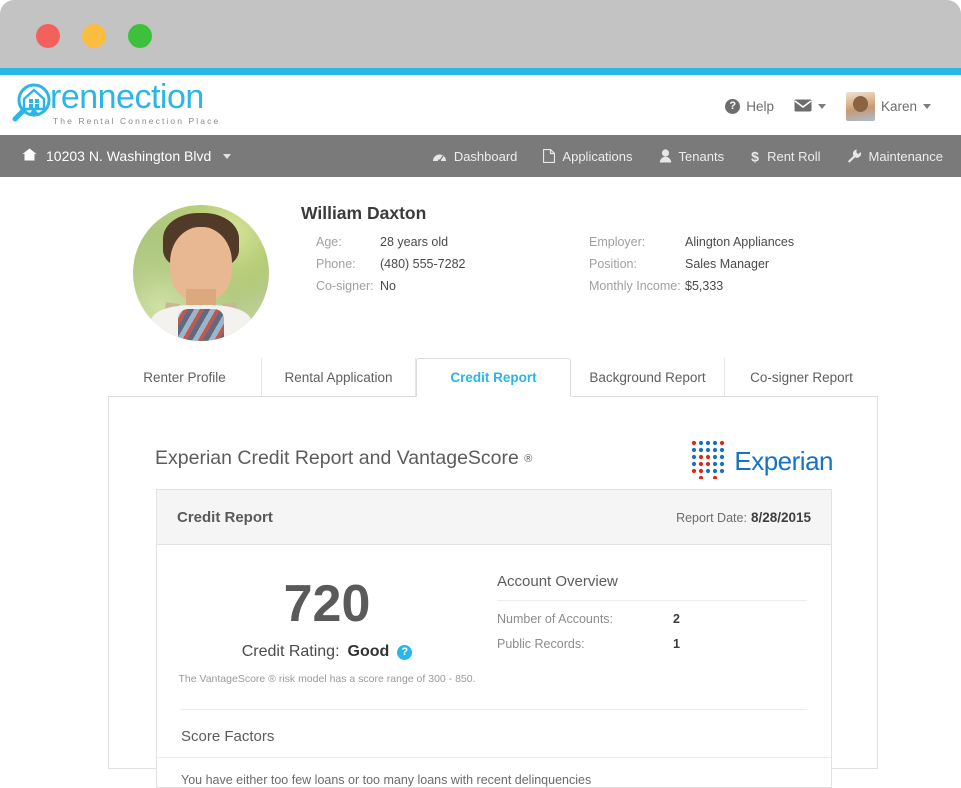  What do you see at coordinates (290, 651) in the screenshot?
I see `credit-rating-label: Credit Rating:` at bounding box center [290, 651].